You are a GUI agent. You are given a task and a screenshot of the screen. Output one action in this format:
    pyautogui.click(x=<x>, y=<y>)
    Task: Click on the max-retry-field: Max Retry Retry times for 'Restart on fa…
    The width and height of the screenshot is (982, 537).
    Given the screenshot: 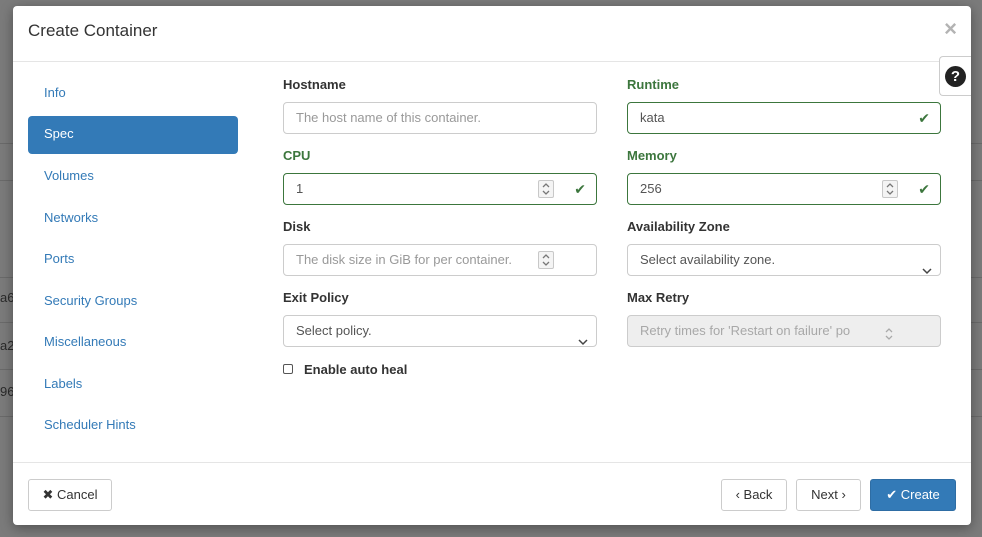 What is the action you would take?
    pyautogui.click(x=784, y=318)
    